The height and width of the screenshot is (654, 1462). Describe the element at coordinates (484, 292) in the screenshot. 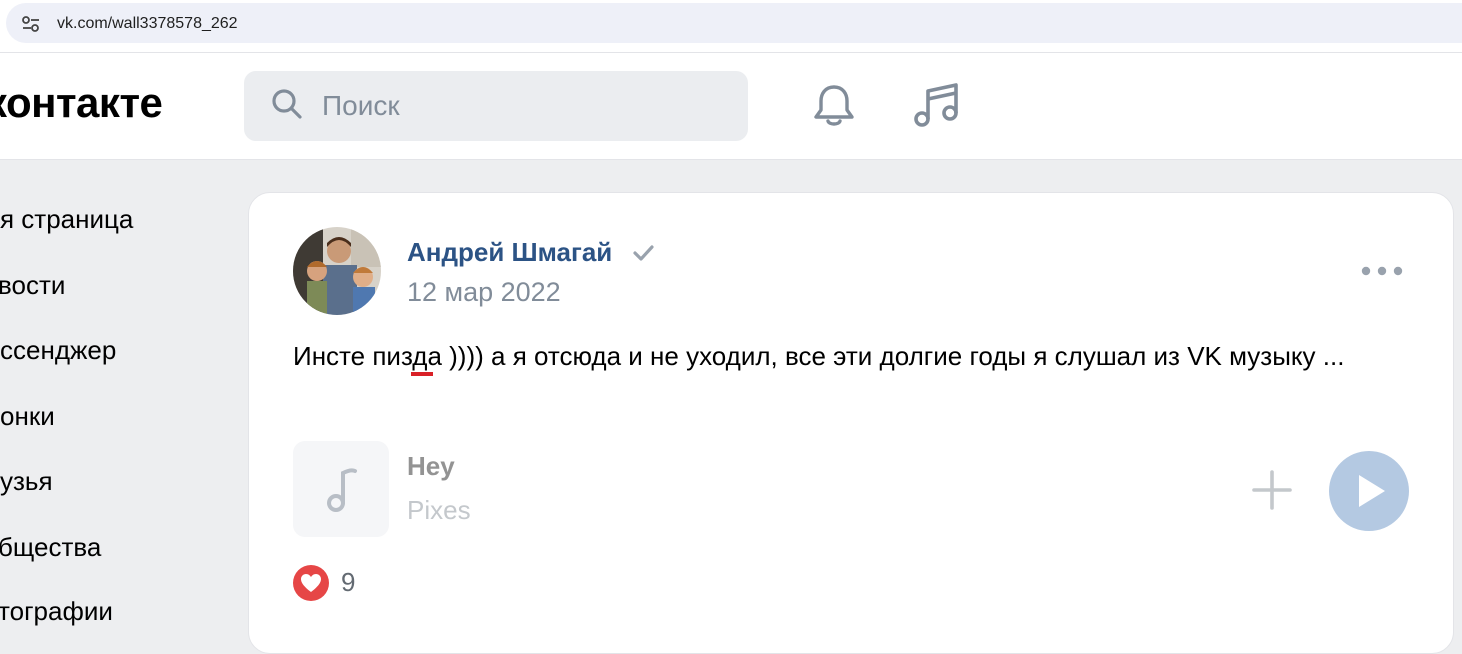

I see `post-date: 12 мар 2022` at that location.